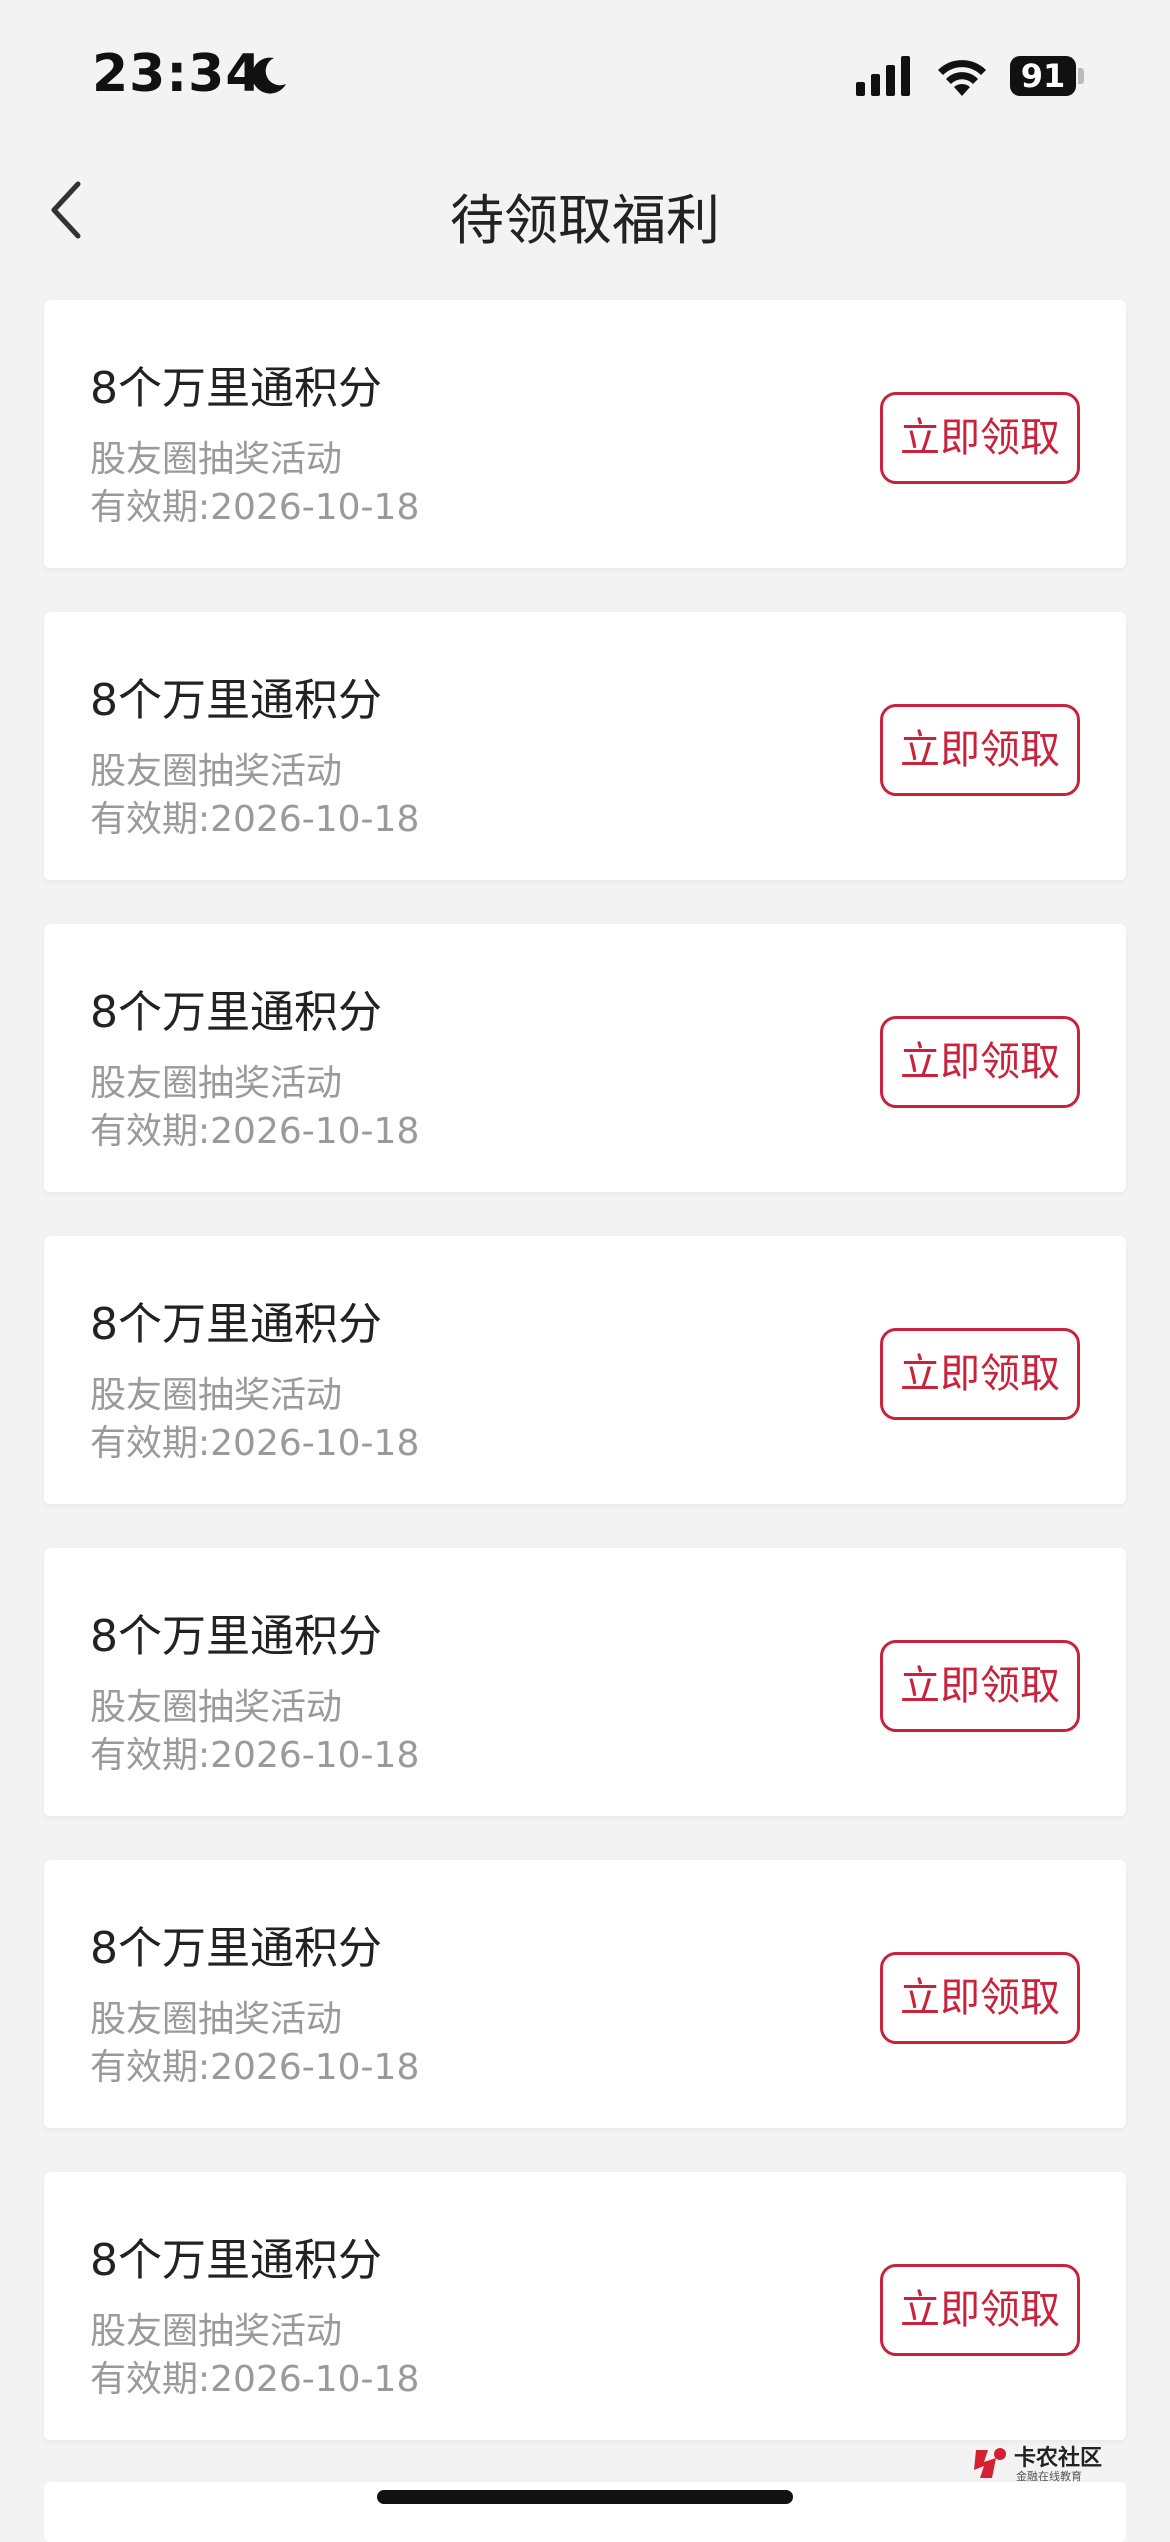 Image resolution: width=1170 pixels, height=2542 pixels. Describe the element at coordinates (177, 74) in the screenshot. I see `status-time: 23:34` at that location.